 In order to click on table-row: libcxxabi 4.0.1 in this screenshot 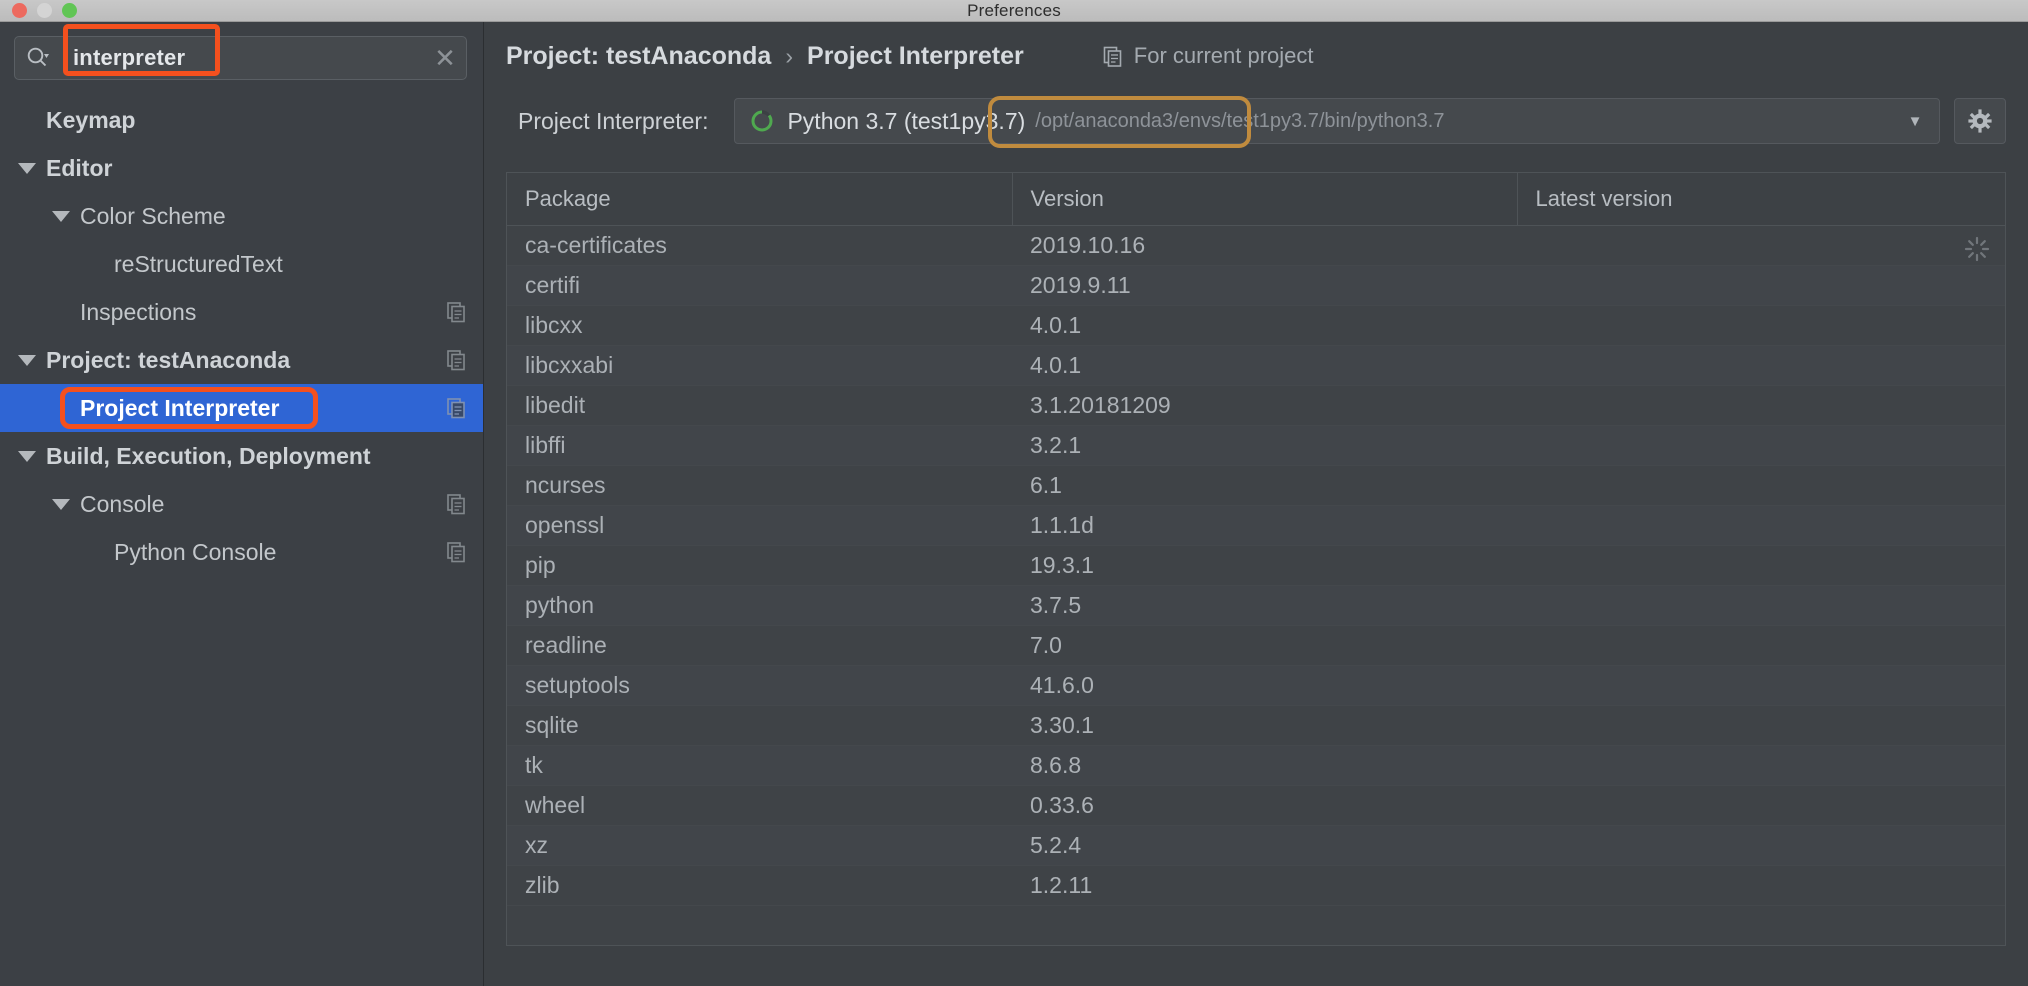, I will do `click(1256, 365)`.